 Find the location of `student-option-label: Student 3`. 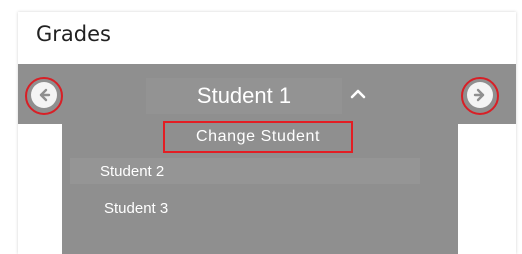

student-option-label: Student 3 is located at coordinates (136, 208).